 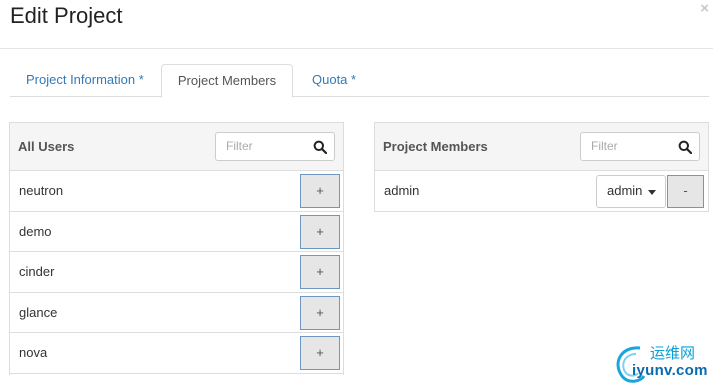 What do you see at coordinates (685, 191) in the screenshot?
I see `remove-member-button: -` at bounding box center [685, 191].